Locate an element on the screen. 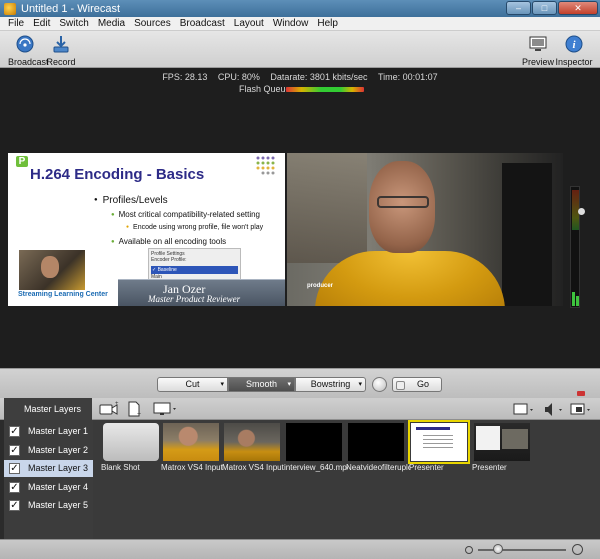  broadcast-button: Broadcast is located at coordinates (28, 50).